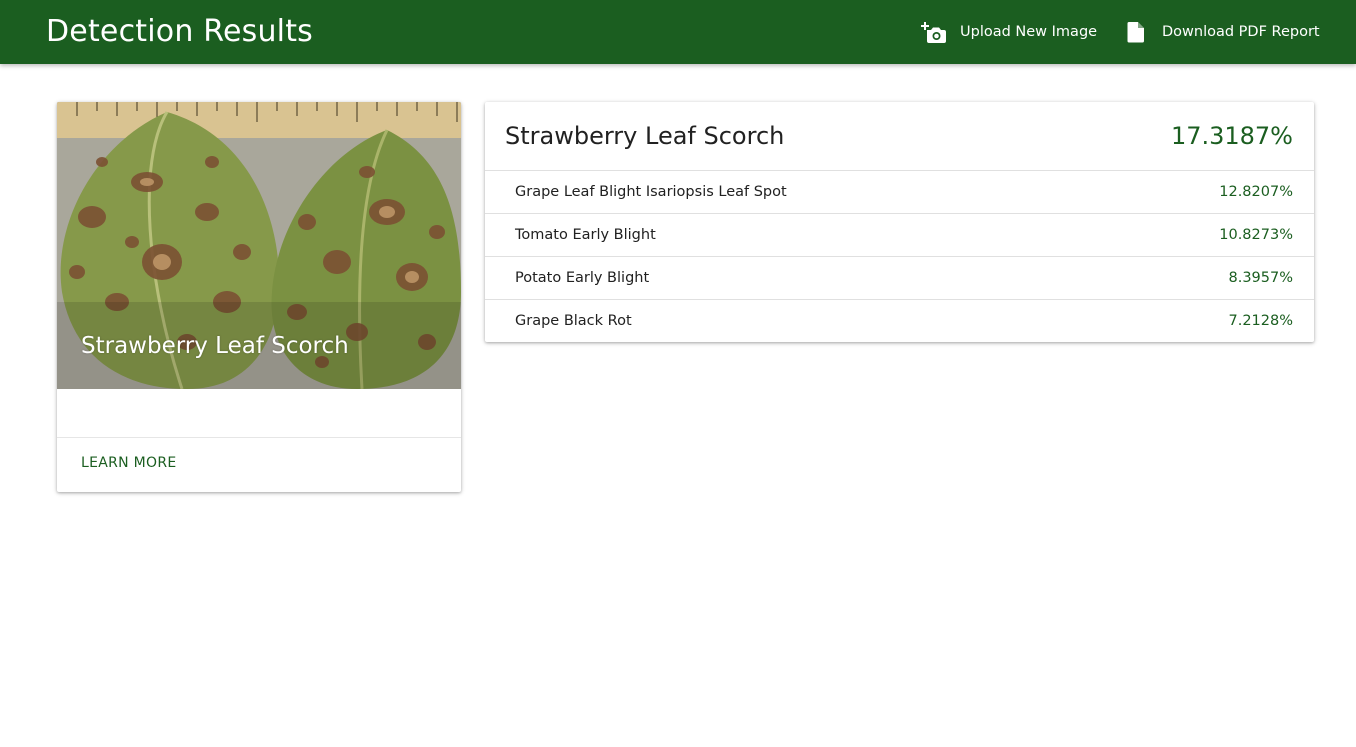 The image size is (1356, 747). I want to click on list-item: Tomato Early Blight 10.8273%, so click(899, 235).